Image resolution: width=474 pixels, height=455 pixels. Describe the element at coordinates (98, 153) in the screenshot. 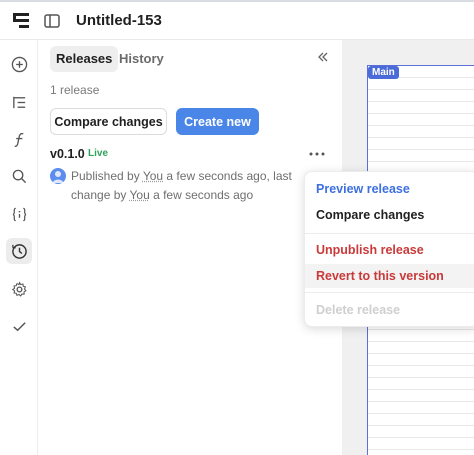

I see `live-badge: Live` at that location.